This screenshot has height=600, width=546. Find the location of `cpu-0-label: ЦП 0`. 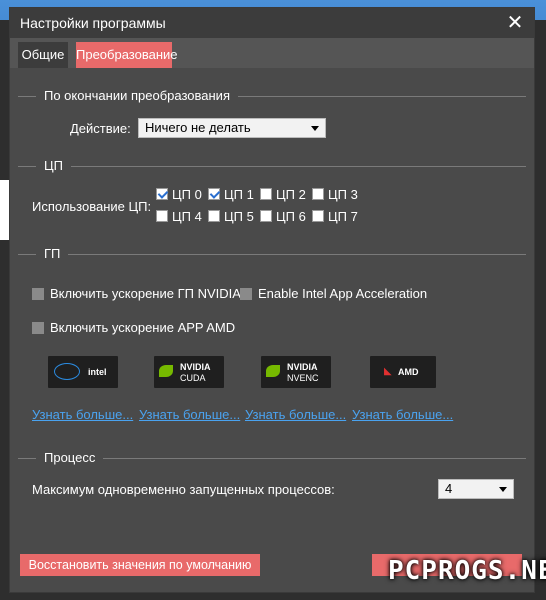

cpu-0-label: ЦП 0 is located at coordinates (187, 194).